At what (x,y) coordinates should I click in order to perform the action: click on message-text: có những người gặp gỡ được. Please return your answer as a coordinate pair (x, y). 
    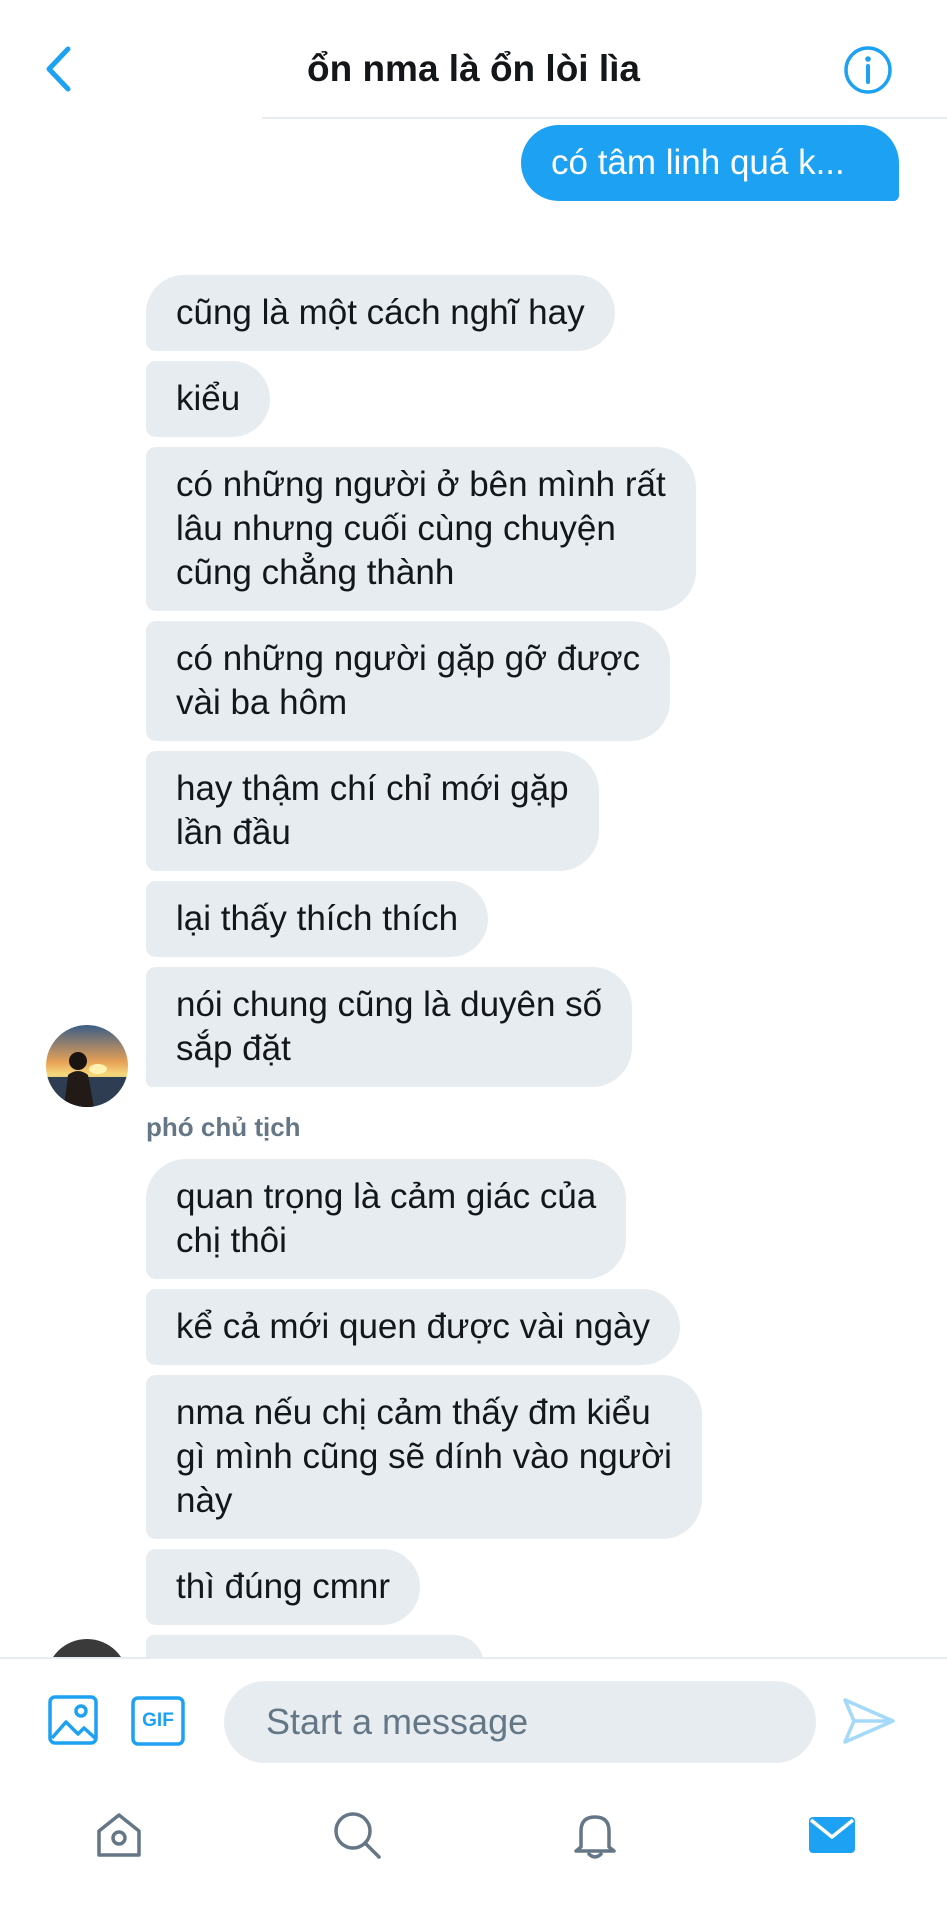
    Looking at the image, I should click on (408, 658).